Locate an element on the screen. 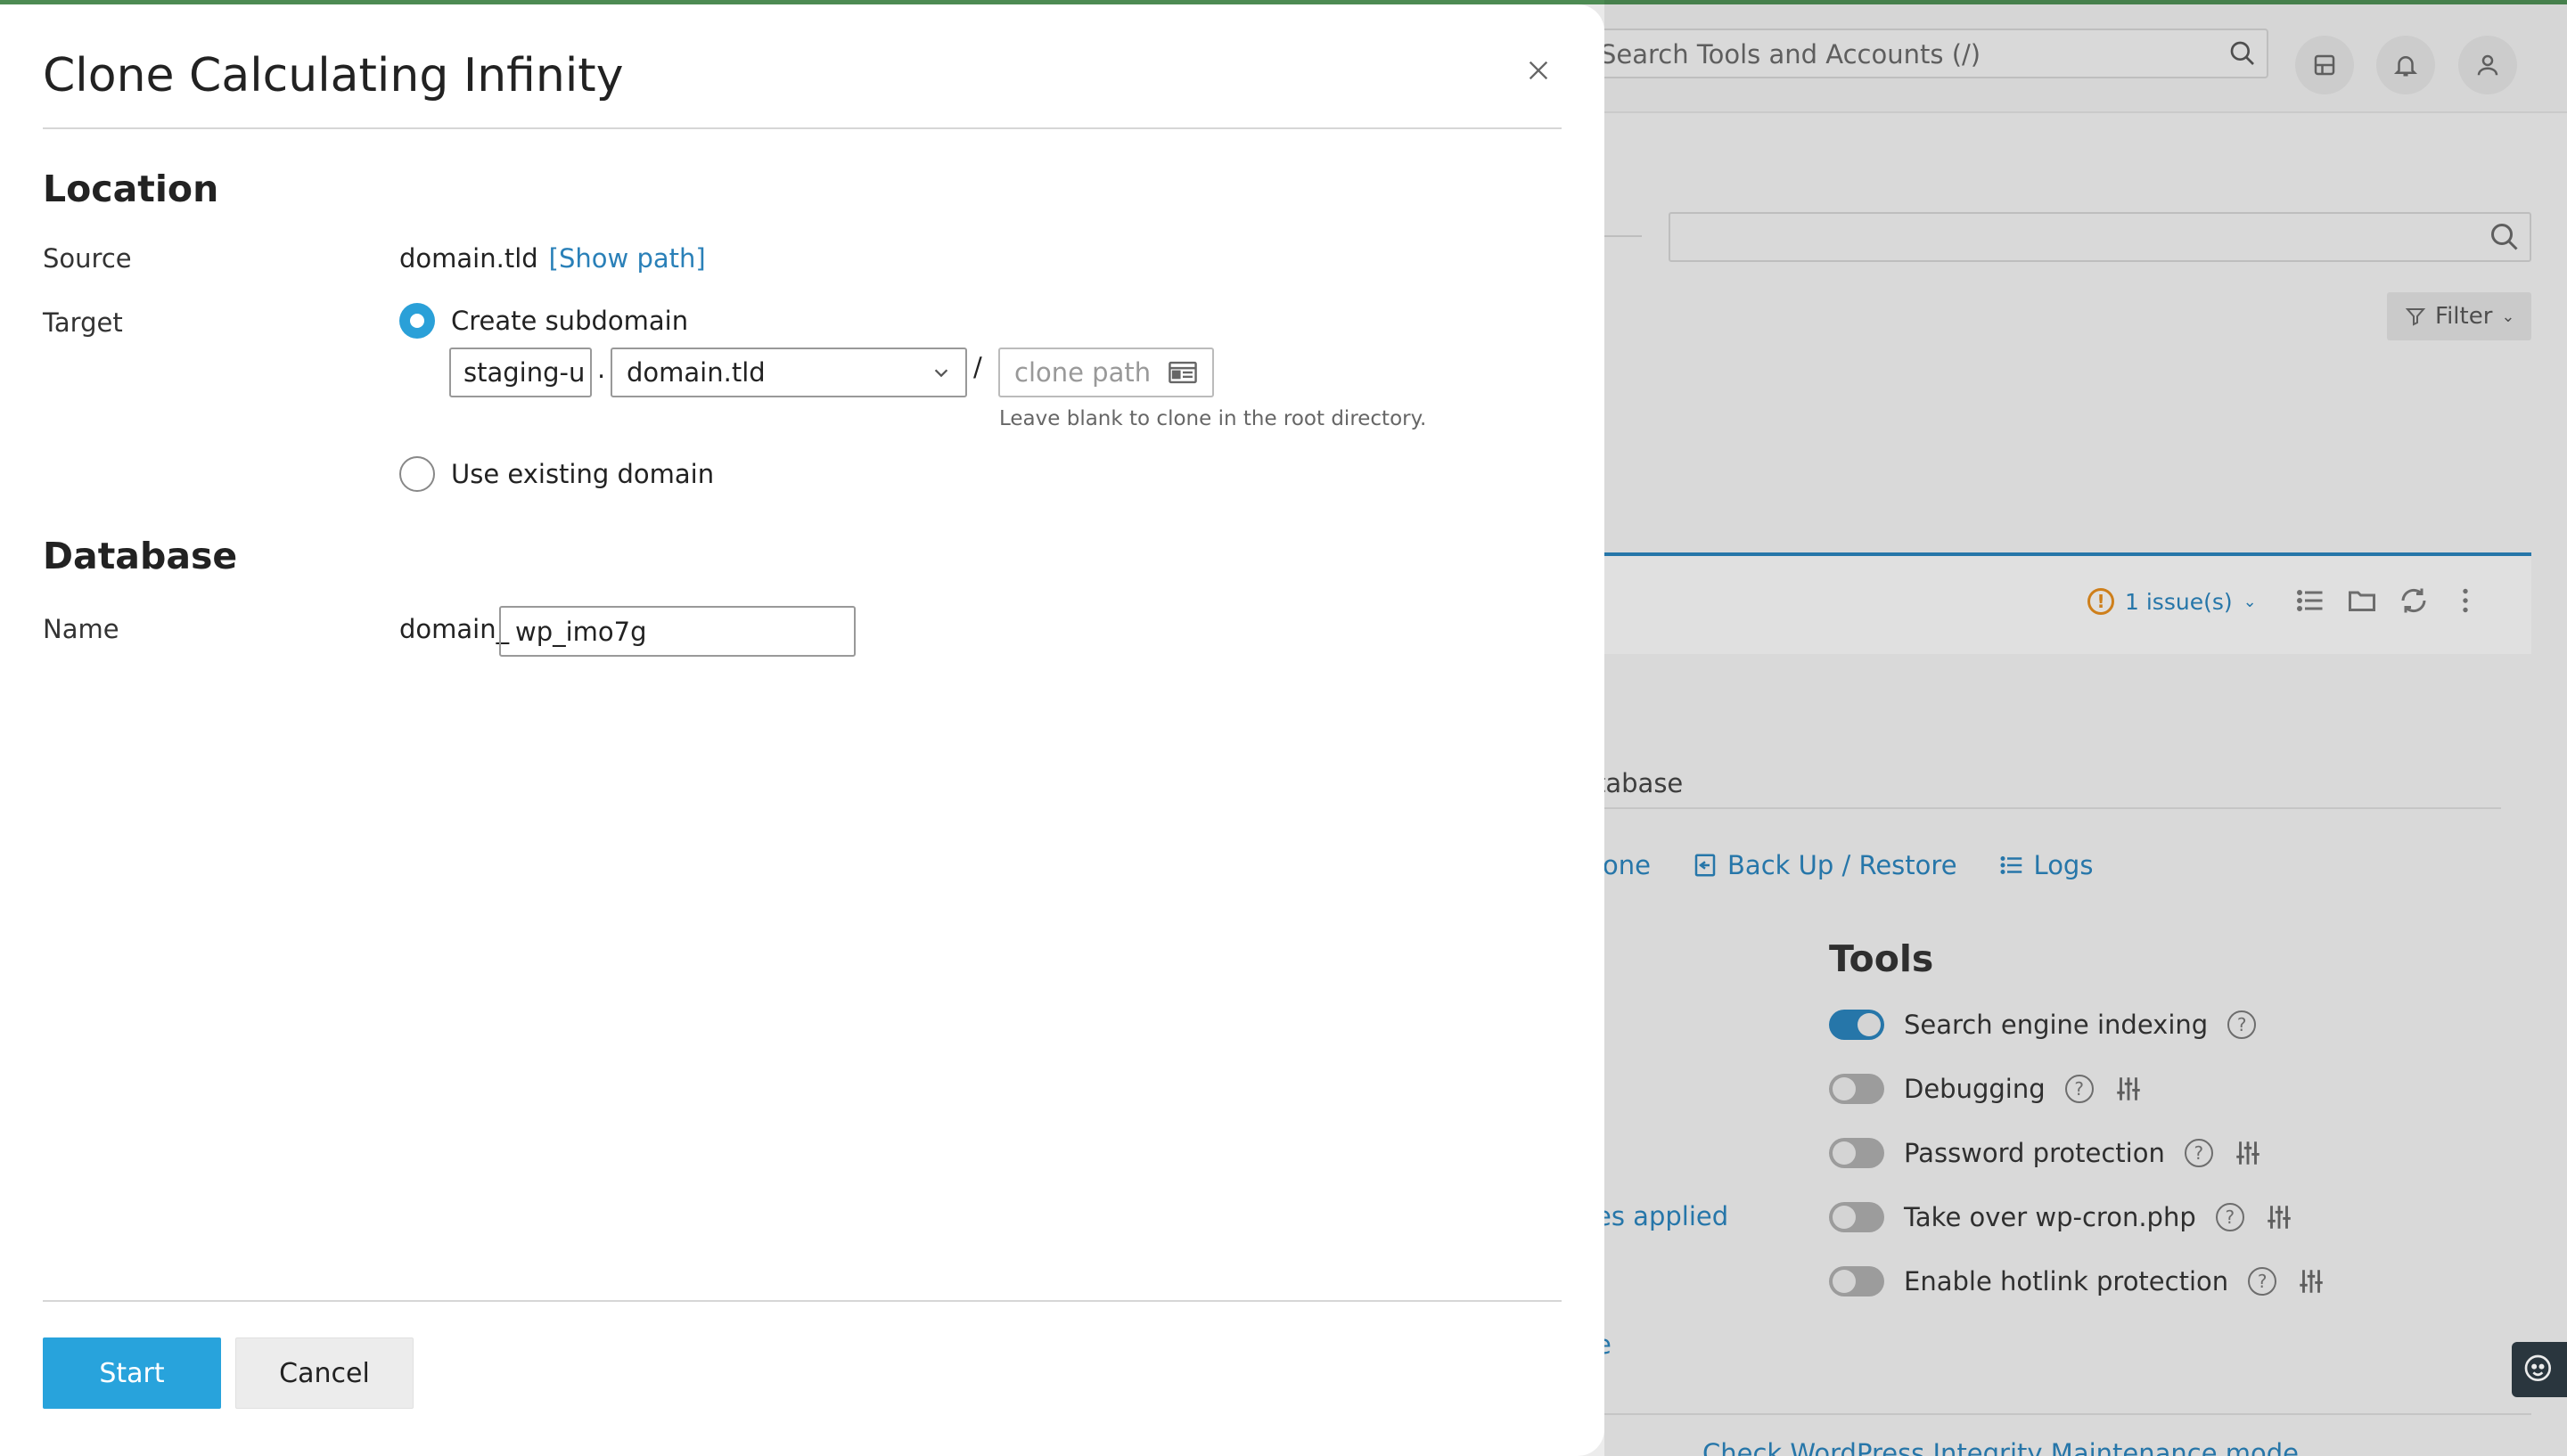 This screenshot has height=1456, width=2567. show-path-link: [Show path] is located at coordinates (627, 258).